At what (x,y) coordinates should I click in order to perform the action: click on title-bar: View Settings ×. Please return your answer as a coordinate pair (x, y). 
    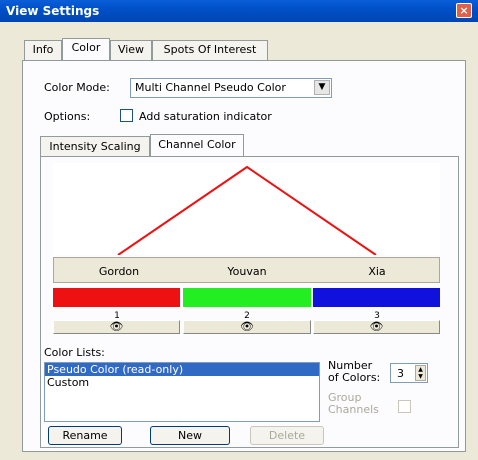
    Looking at the image, I should click on (239, 11).